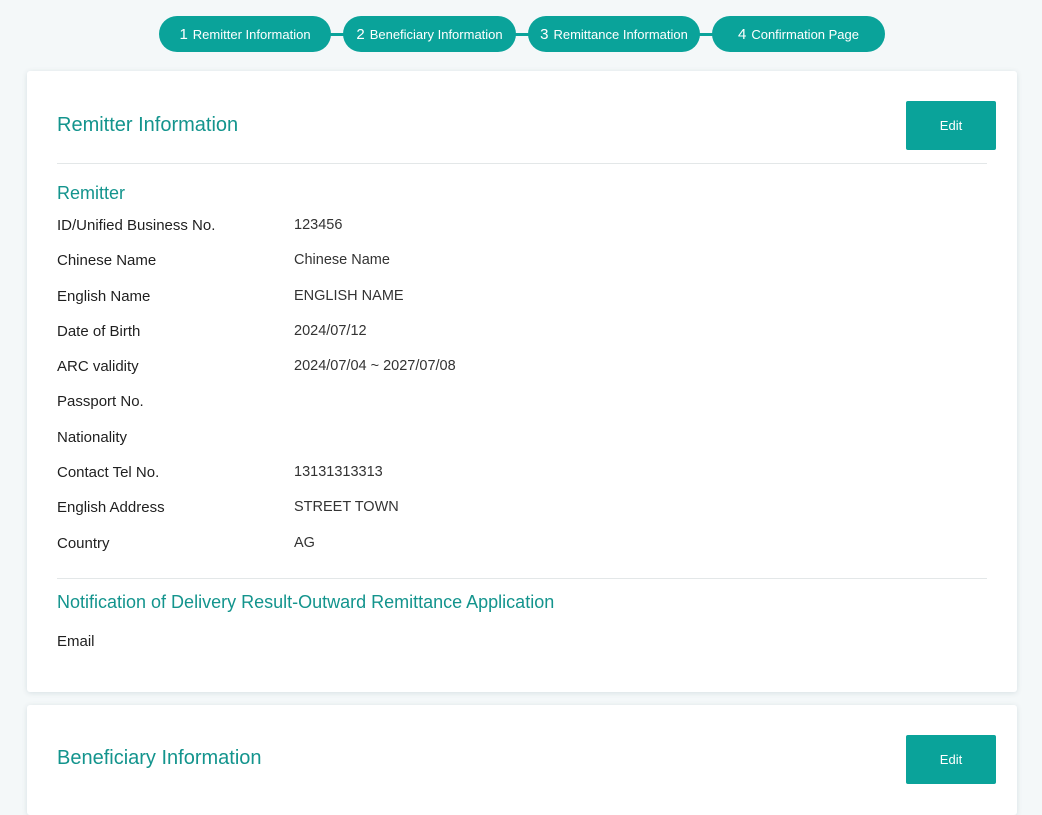 The image size is (1042, 815). I want to click on field-row-arc-validity: ARC validity 2024/07/04 ~ 2027/07/08, so click(507, 375).